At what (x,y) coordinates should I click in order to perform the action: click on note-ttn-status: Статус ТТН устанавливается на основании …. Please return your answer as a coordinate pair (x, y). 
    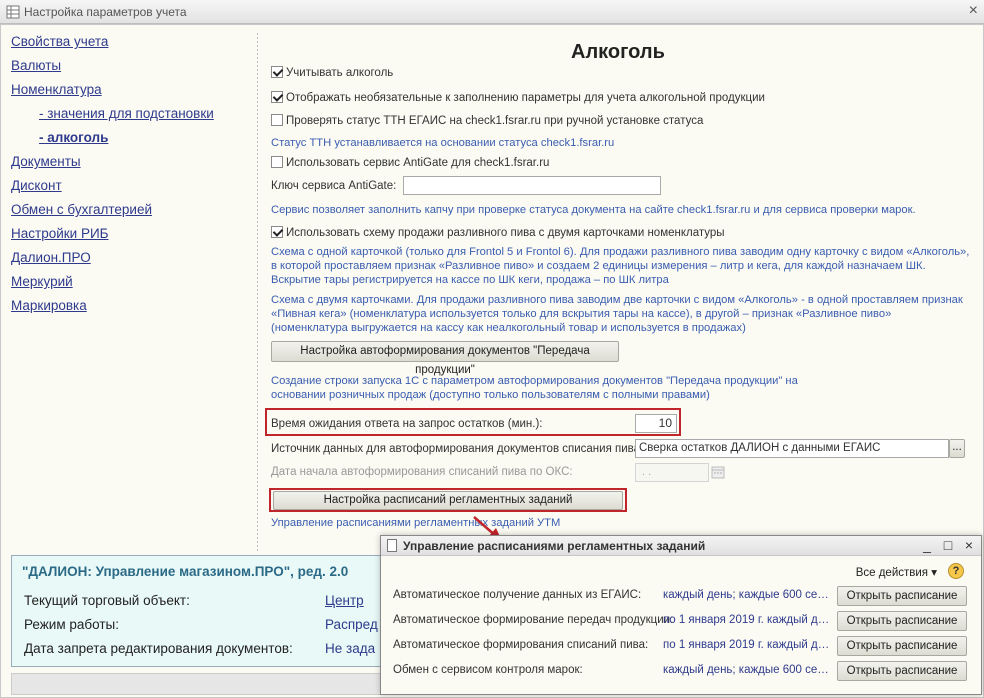
    Looking at the image, I should click on (443, 143).